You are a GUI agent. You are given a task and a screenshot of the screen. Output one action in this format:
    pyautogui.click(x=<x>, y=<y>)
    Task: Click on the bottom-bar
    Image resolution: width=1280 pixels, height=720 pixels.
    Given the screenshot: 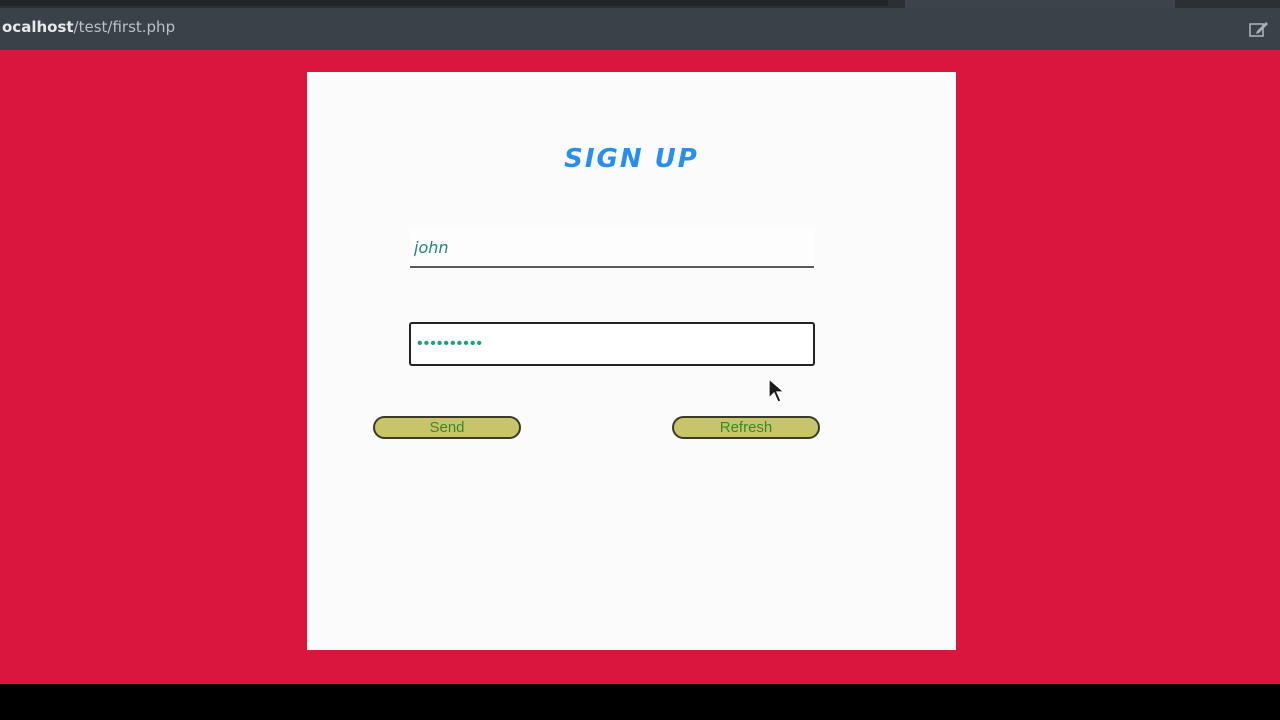 What is the action you would take?
    pyautogui.click(x=640, y=702)
    